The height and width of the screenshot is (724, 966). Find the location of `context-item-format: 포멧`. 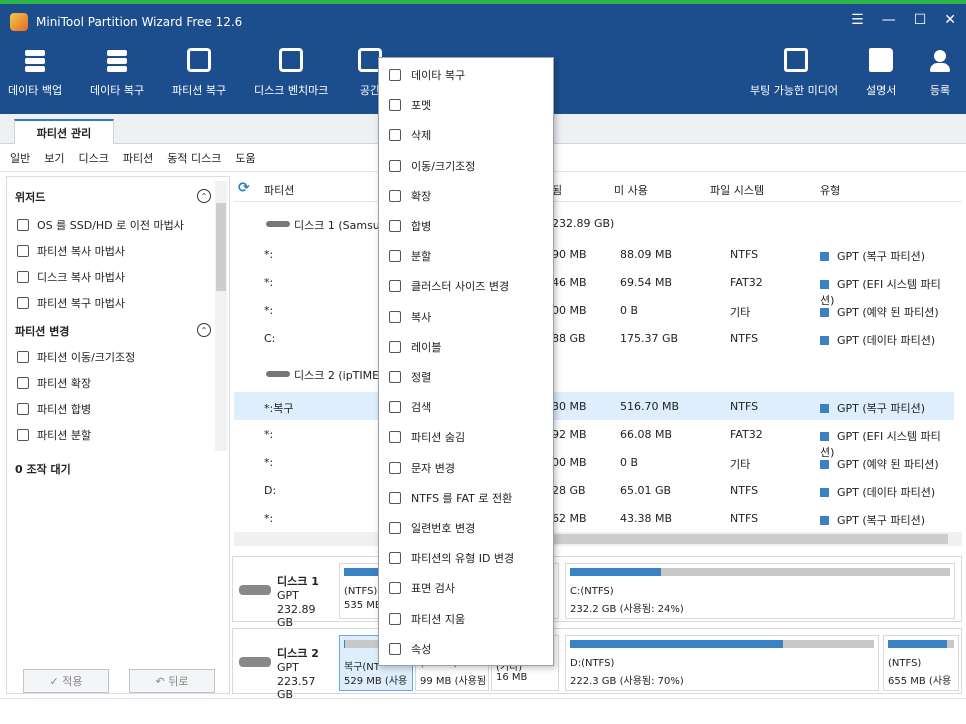

context-item-format: 포멧 is located at coordinates (466, 105).